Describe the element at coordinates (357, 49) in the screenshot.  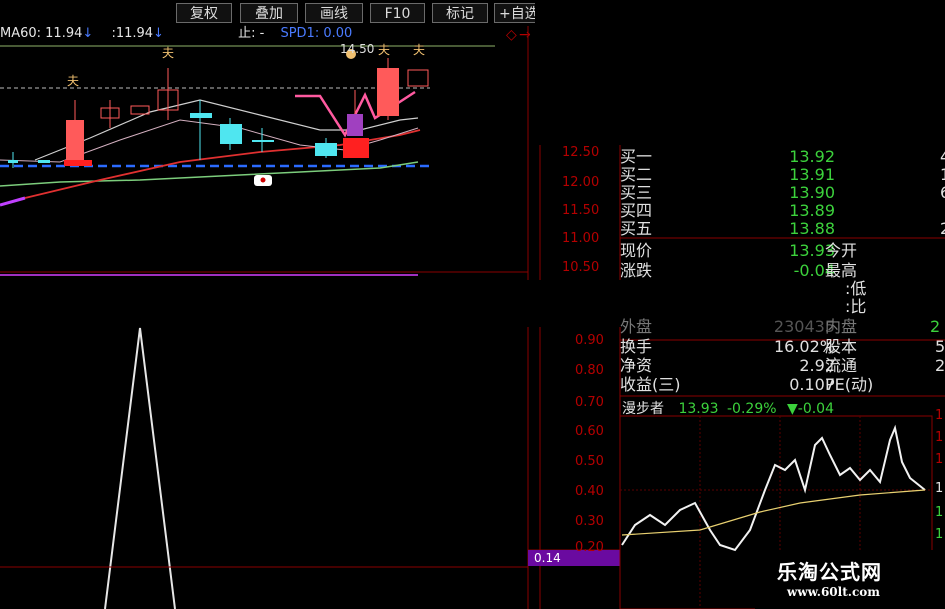
I see `price-marker-label: 14.50` at that location.